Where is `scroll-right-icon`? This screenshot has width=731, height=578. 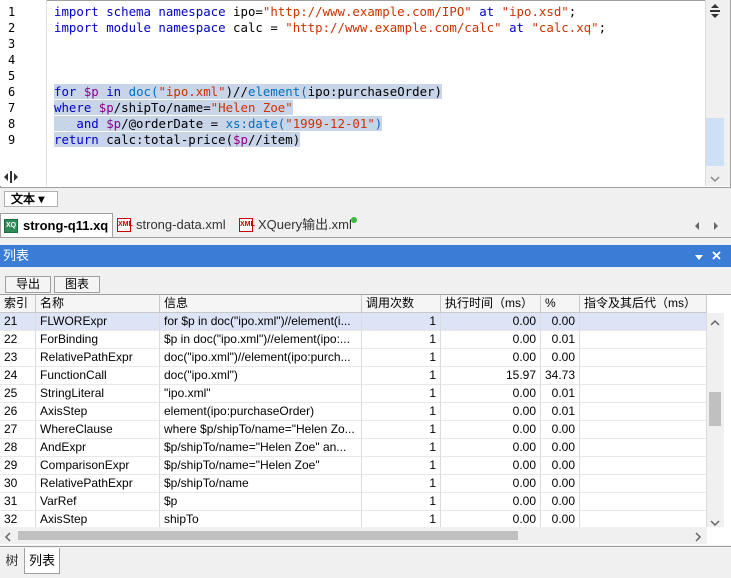
scroll-right-icon is located at coordinates (698, 536).